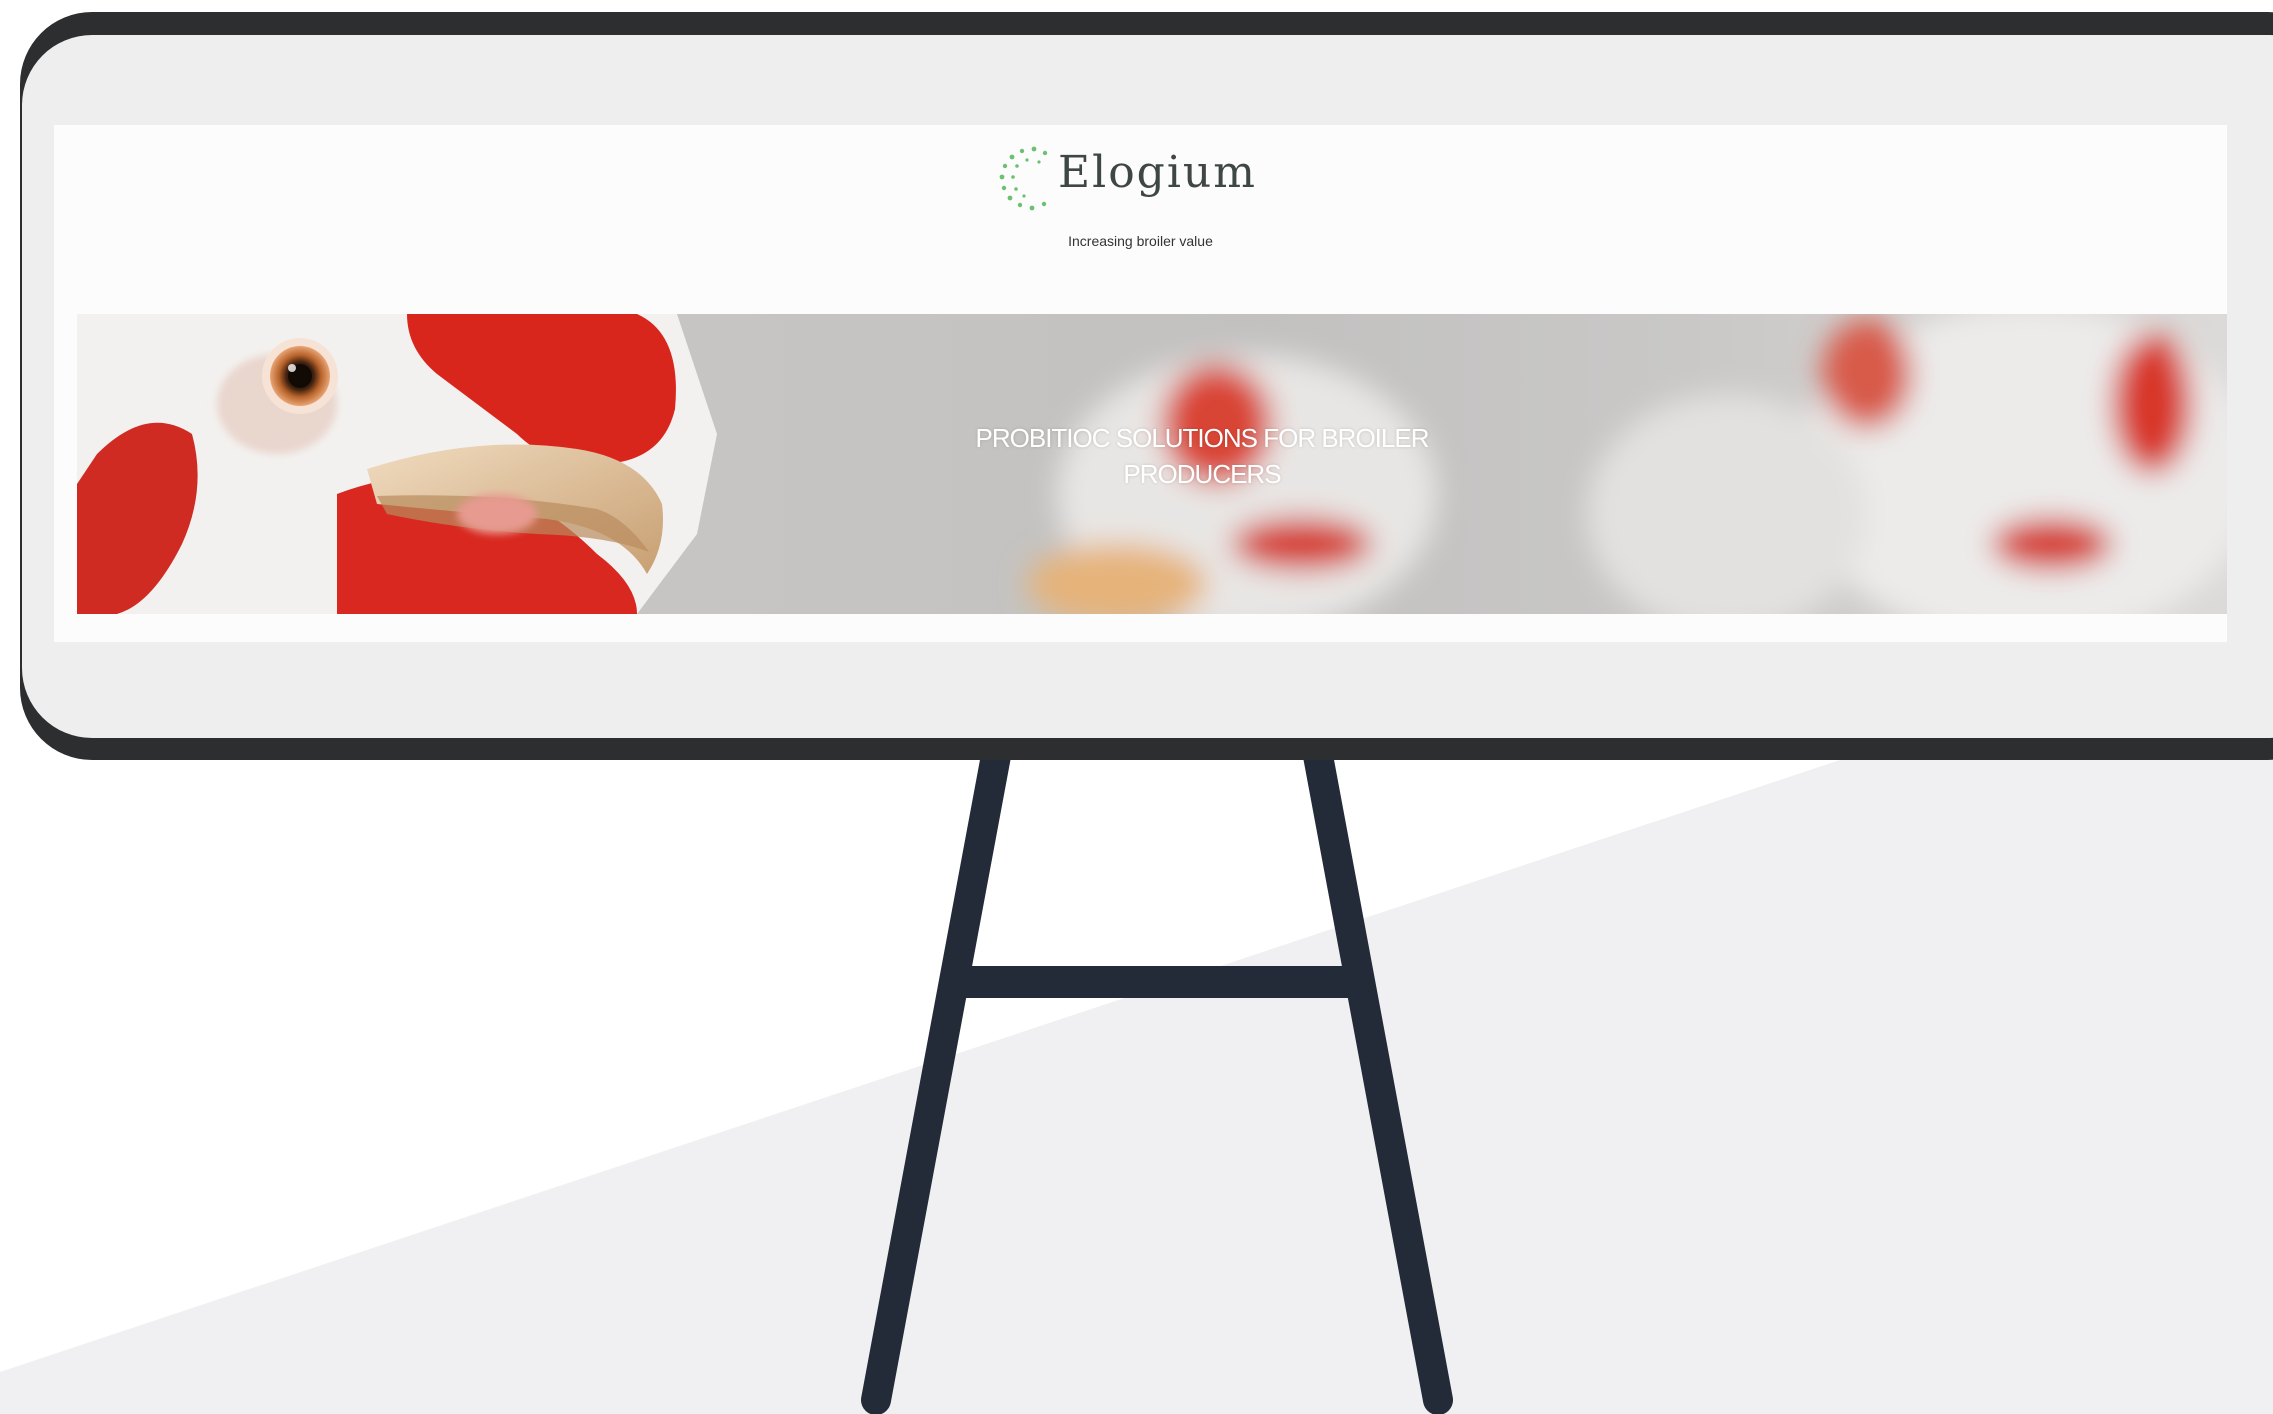 This screenshot has width=2273, height=1414. I want to click on dotted-circle-icon, so click(1023, 178).